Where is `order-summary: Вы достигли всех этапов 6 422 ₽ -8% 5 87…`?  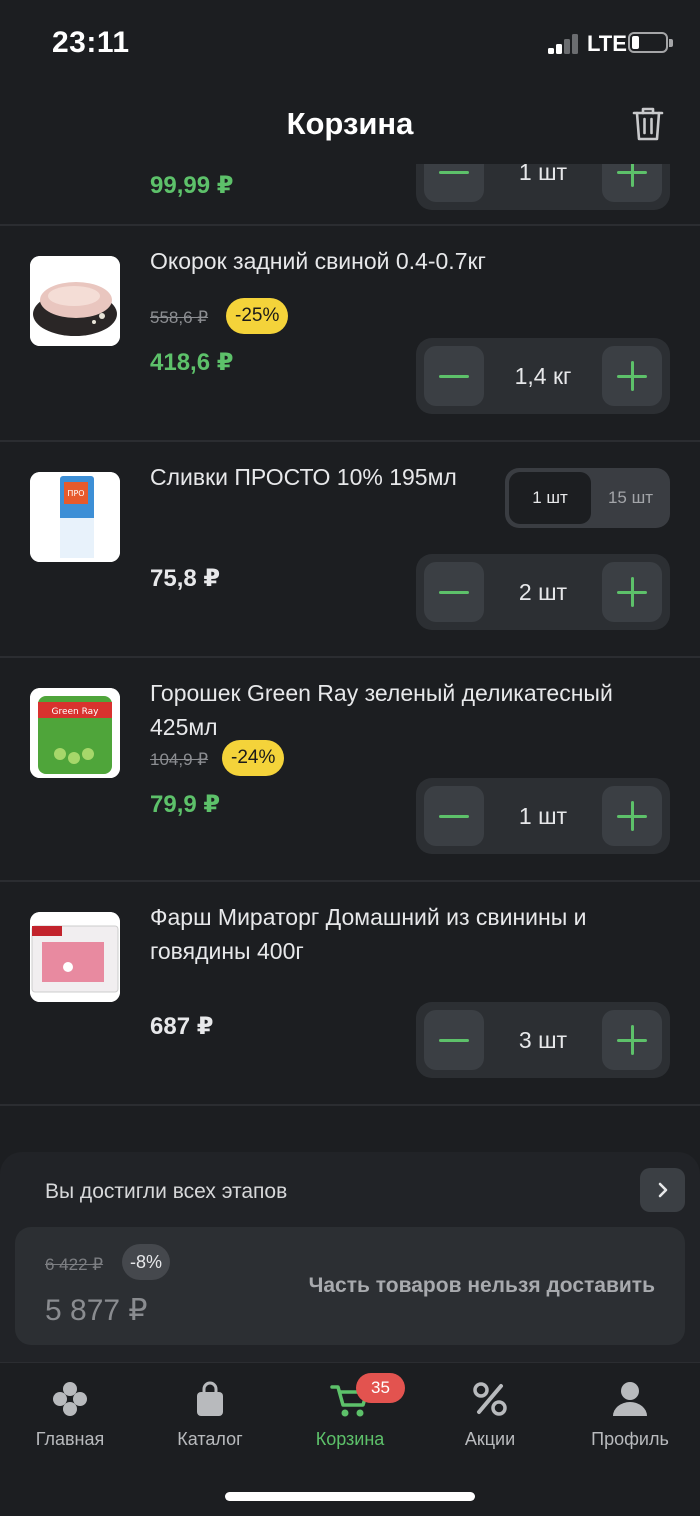
order-summary: Вы достигли всех этапов 6 422 ₽ -8% 5 87… is located at coordinates (350, 1257).